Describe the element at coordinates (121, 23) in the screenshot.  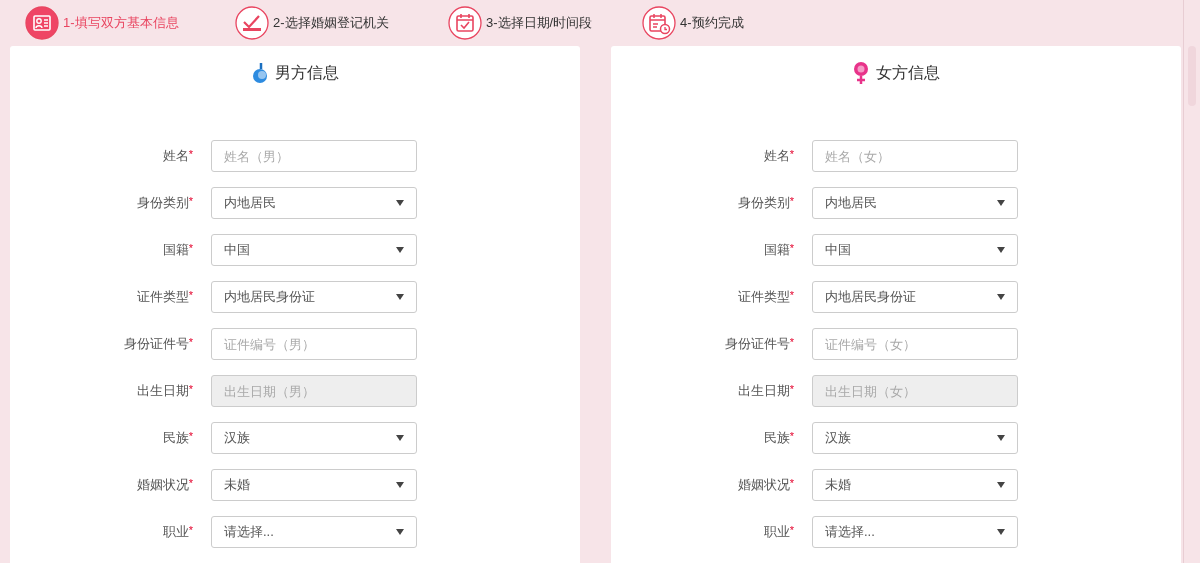
I see `step-label: 1-填写双方基本信息` at that location.